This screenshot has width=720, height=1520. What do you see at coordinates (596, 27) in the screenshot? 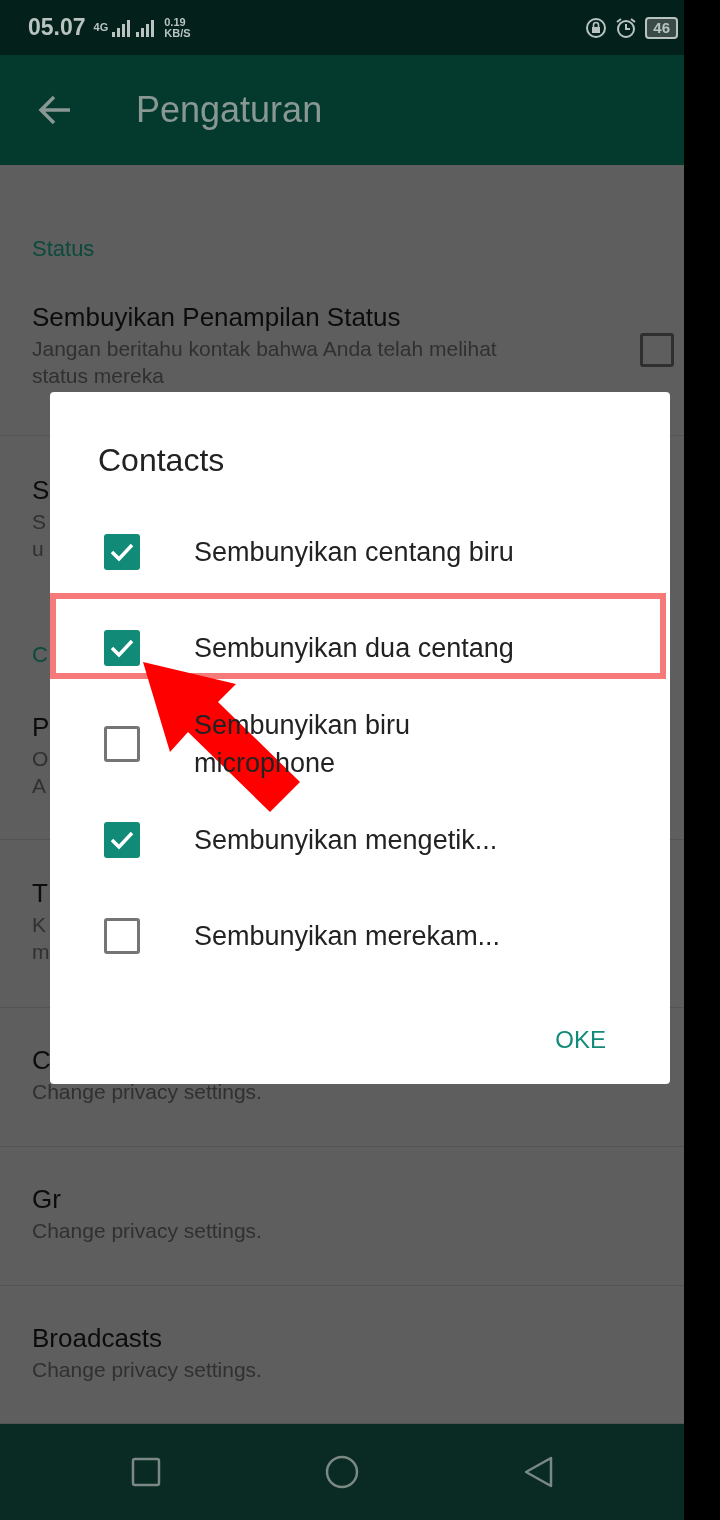
I see `rotation-lock-icon` at bounding box center [596, 27].